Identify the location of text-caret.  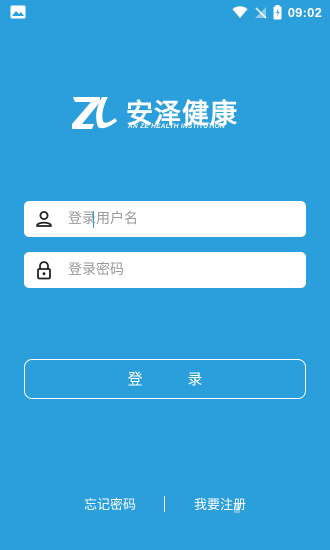
(93, 219).